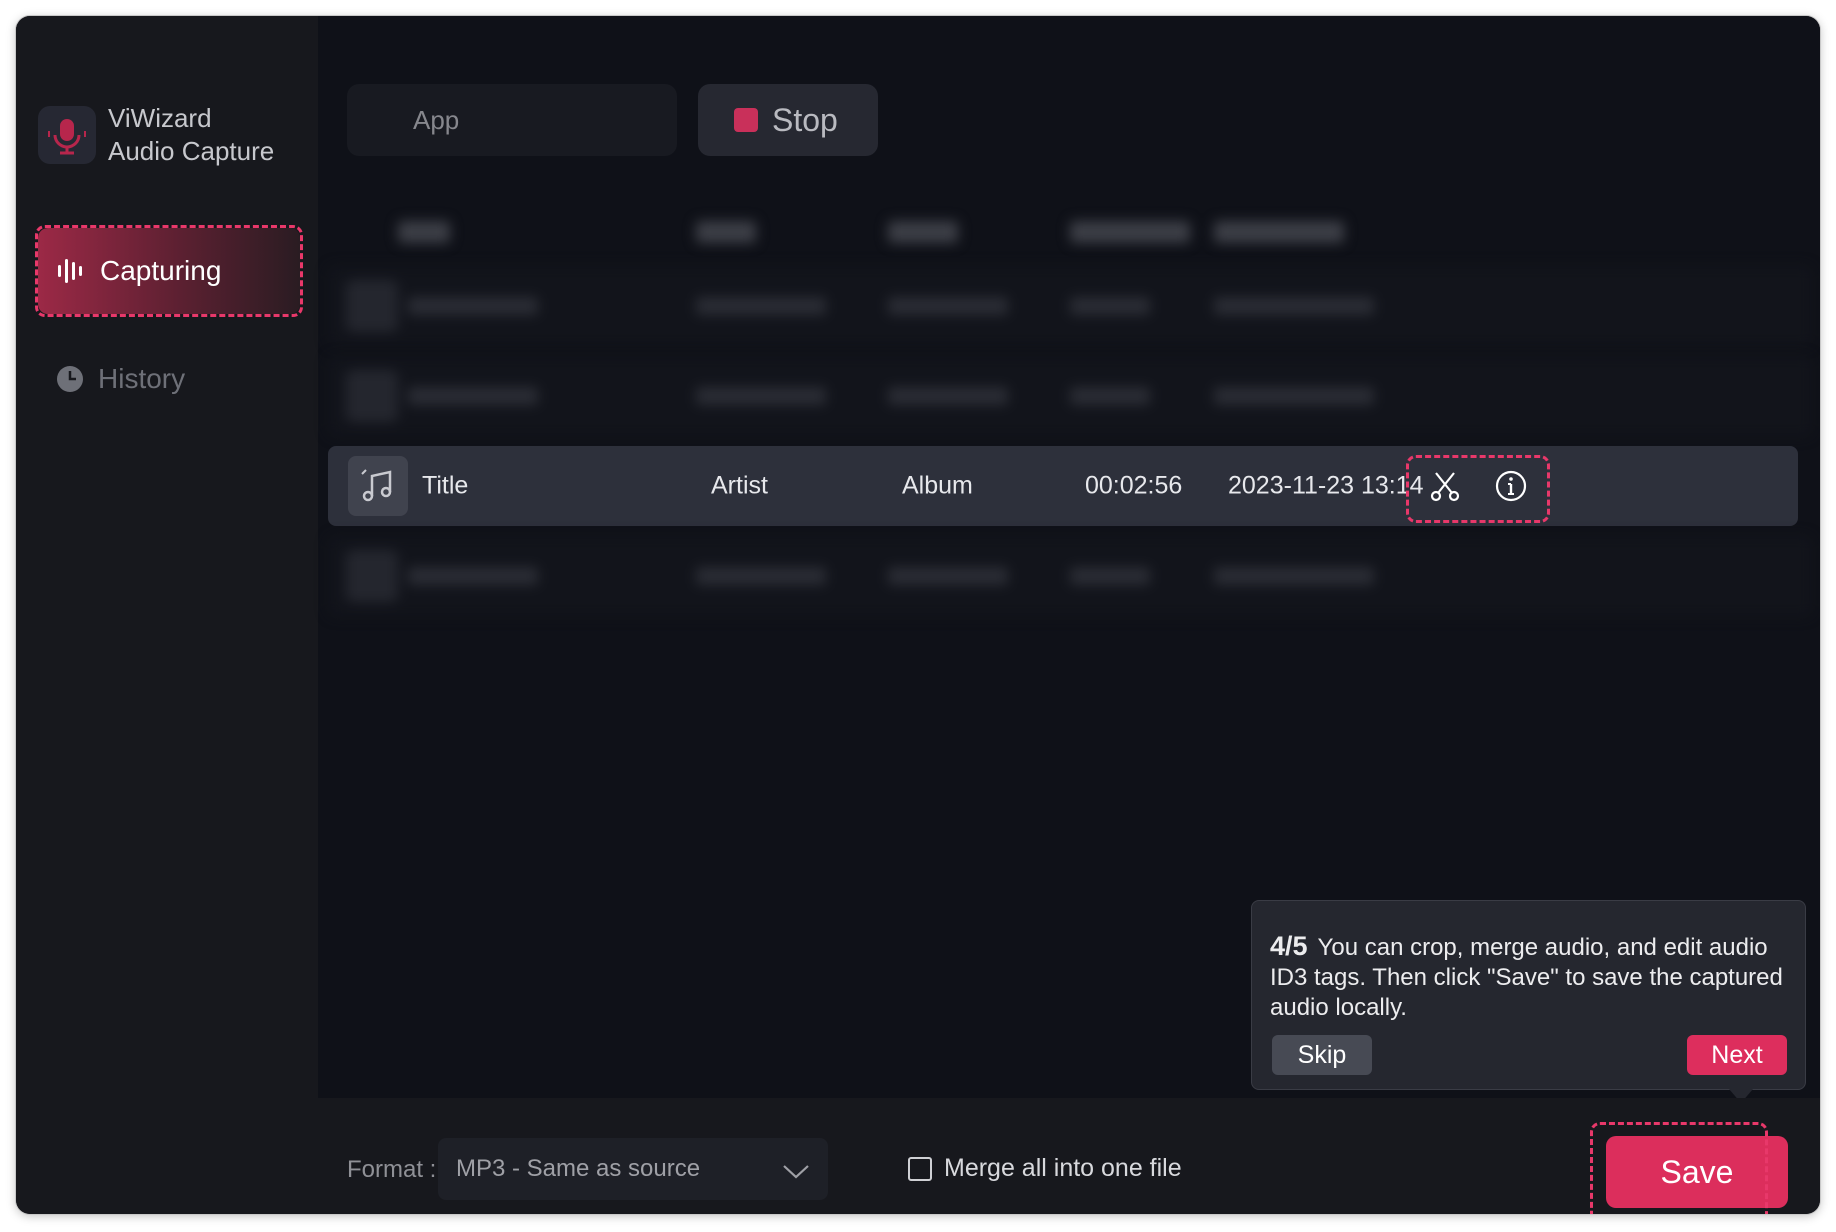 This screenshot has height=1232, width=1836. What do you see at coordinates (796, 1174) in the screenshot?
I see `chevron-down-icon` at bounding box center [796, 1174].